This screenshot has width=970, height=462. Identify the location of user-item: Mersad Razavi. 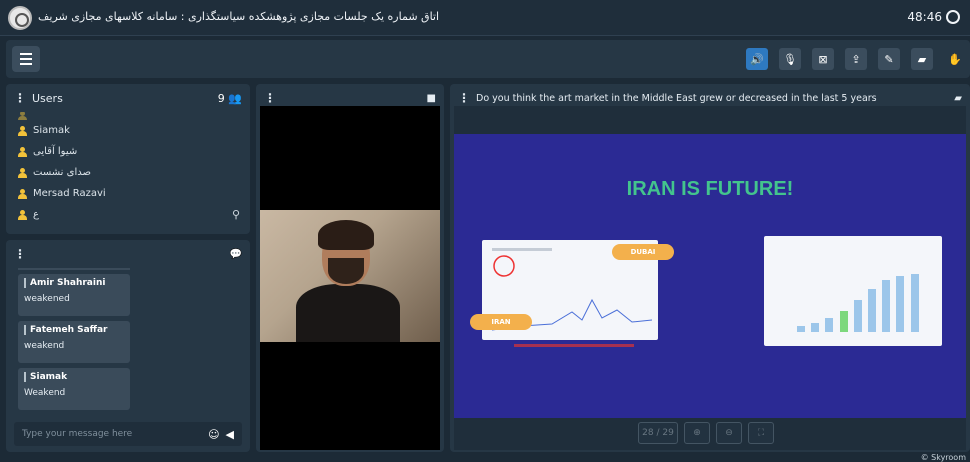
(129, 193).